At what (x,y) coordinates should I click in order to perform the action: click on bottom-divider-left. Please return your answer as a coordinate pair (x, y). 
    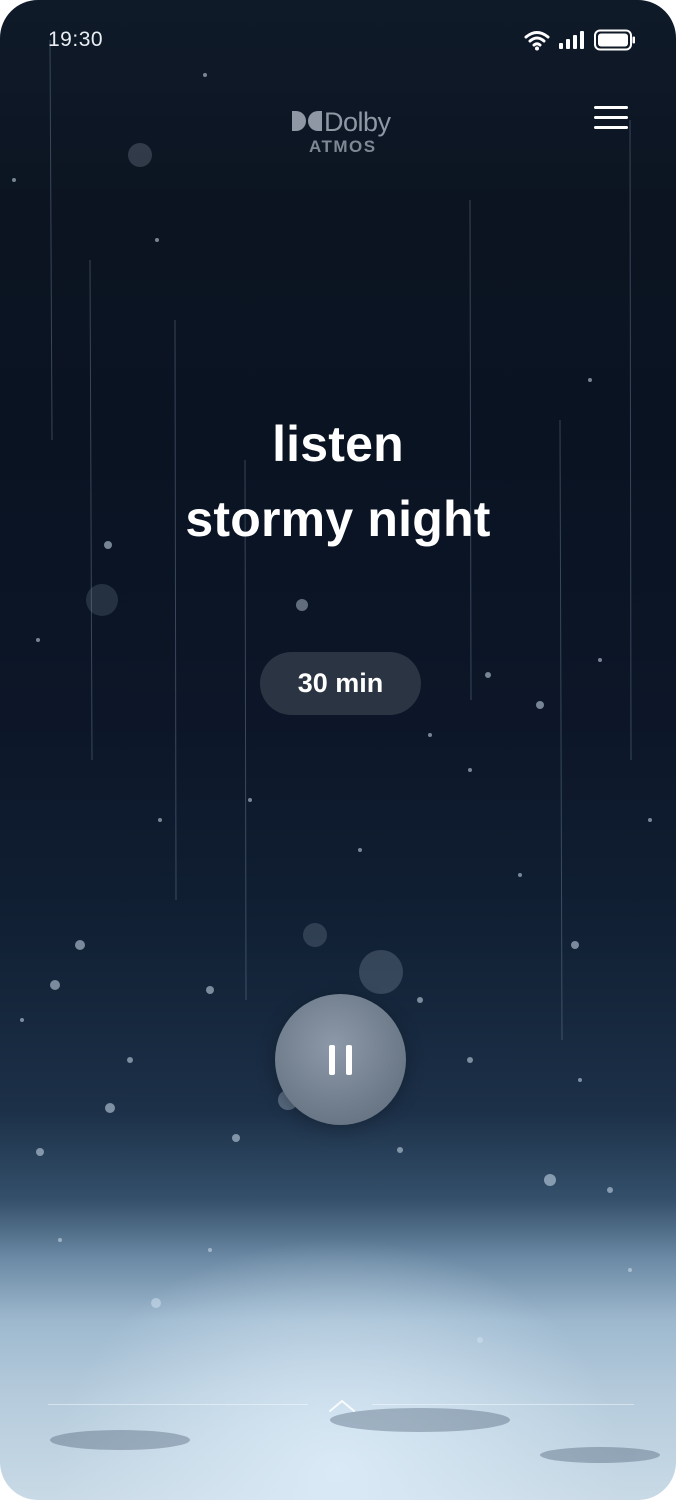
    Looking at the image, I should click on (178, 1404).